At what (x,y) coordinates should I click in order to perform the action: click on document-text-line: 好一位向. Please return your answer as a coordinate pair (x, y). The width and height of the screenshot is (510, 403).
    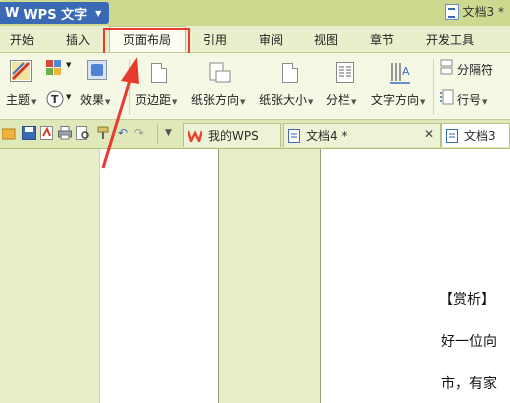
    Looking at the image, I should click on (469, 341).